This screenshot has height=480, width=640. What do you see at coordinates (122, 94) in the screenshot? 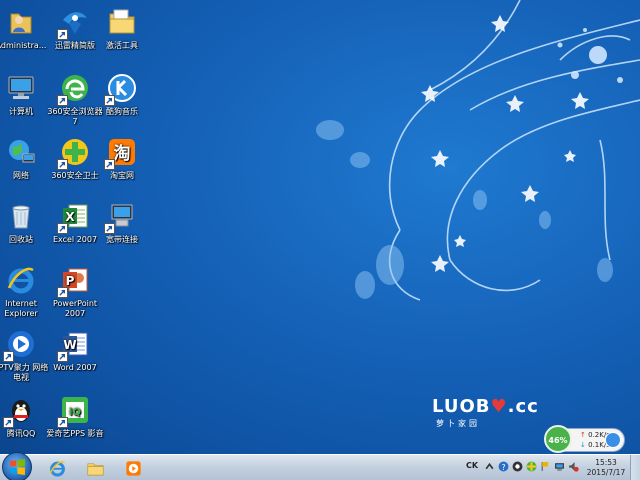
I see `desktop-icon-kugou: 酷狗音乐` at bounding box center [122, 94].